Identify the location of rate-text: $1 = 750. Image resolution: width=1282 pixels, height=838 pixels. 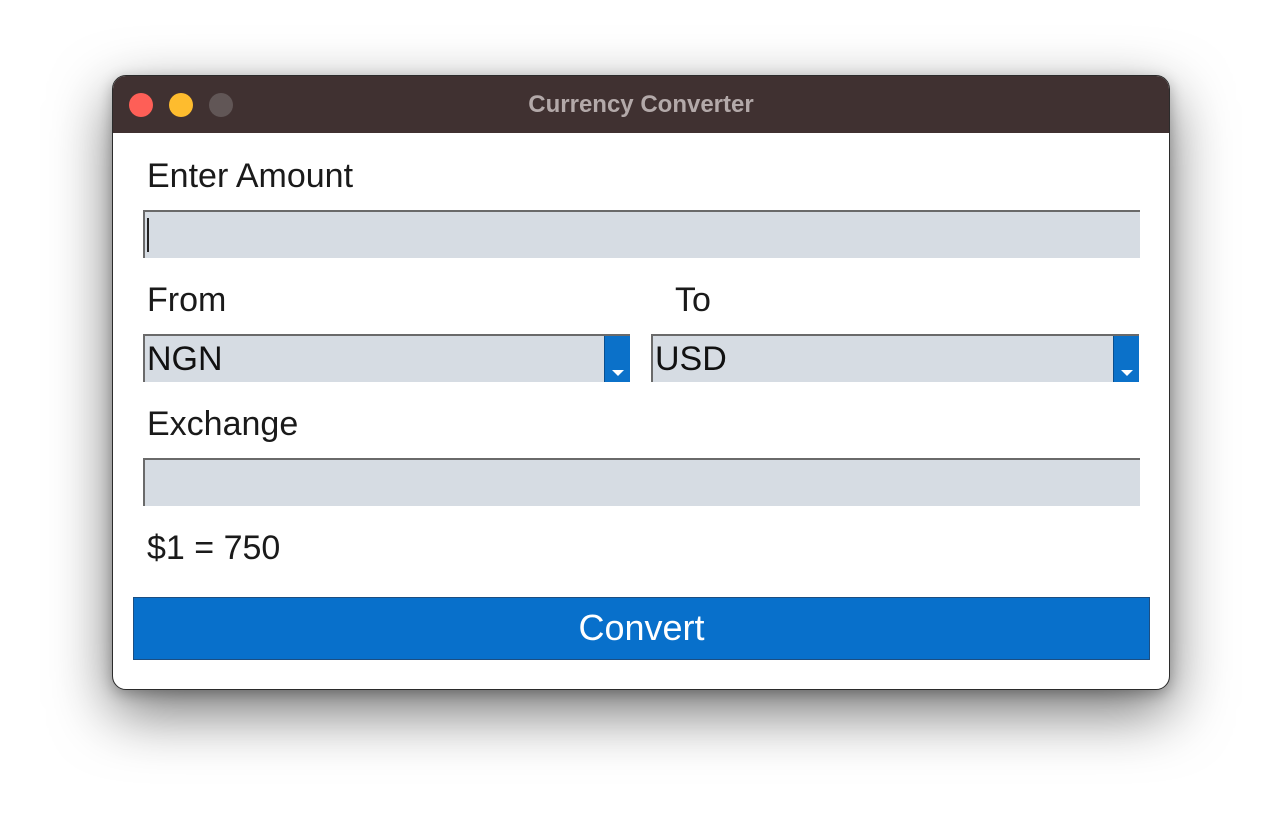
(214, 548).